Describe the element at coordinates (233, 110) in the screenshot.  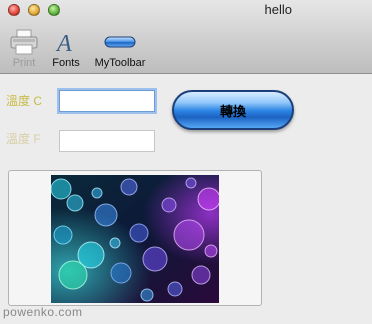
I see `convert-button: 轉換` at that location.